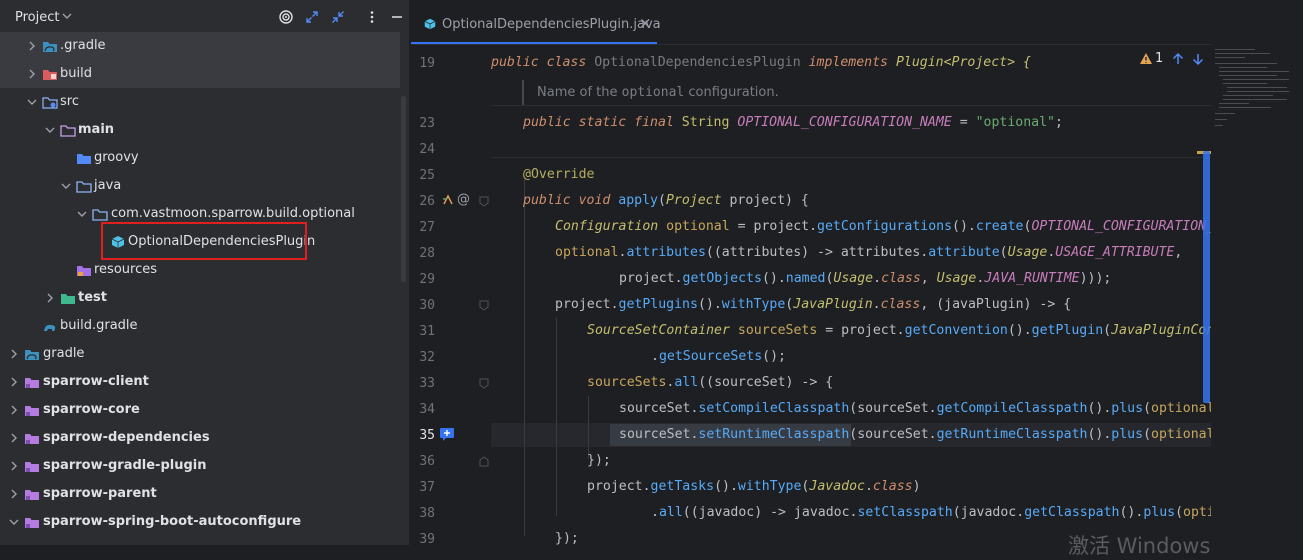 This screenshot has height=560, width=1303. Describe the element at coordinates (68, 299) in the screenshot. I see `folder-test-icon` at that location.